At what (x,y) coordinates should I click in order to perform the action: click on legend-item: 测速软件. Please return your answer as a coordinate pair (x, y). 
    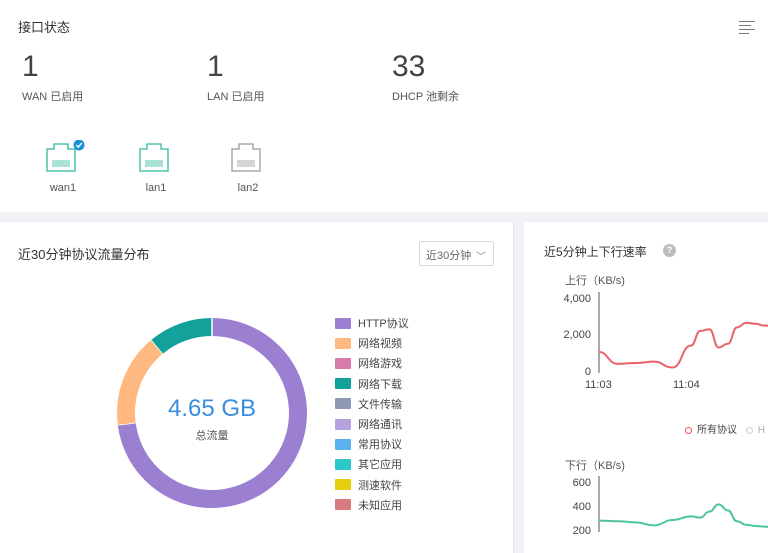
    Looking at the image, I should click on (372, 485).